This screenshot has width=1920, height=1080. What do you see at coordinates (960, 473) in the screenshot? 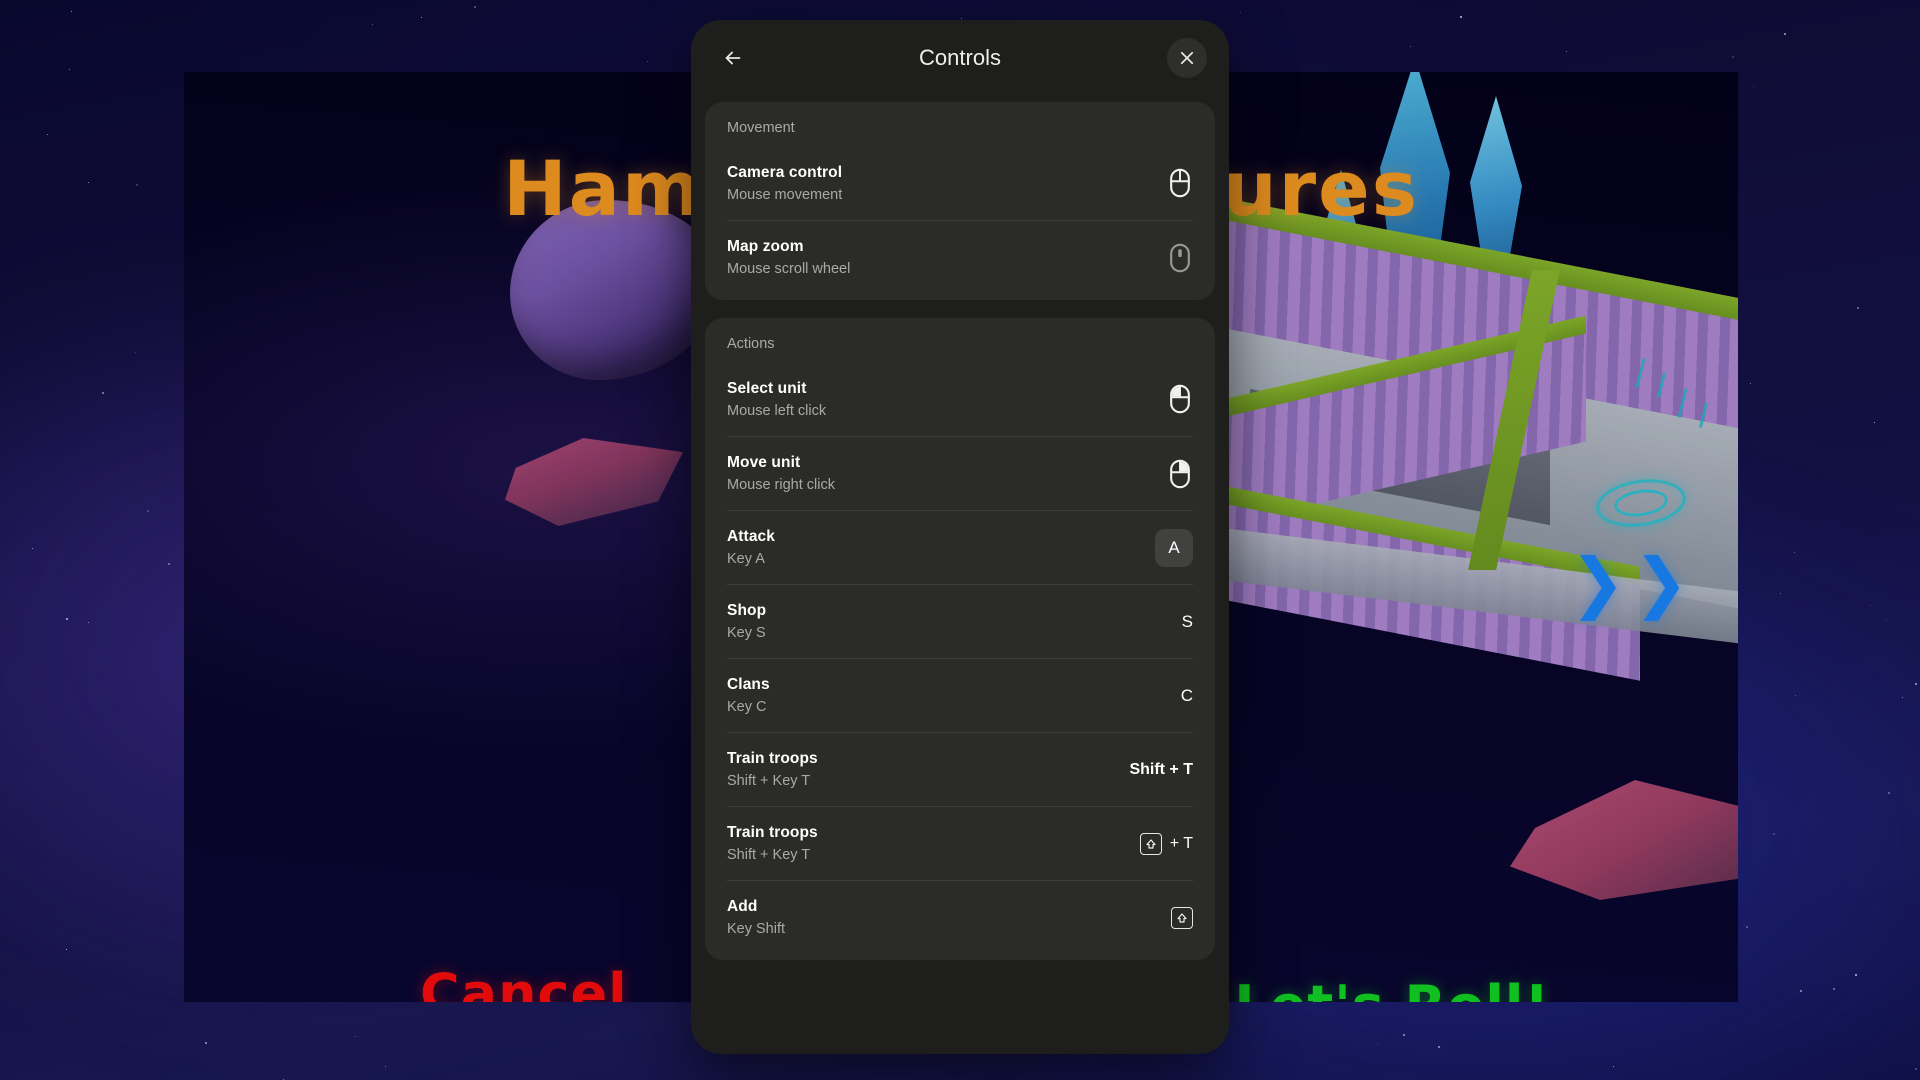
I see `control-row: Move unit Mouse right click` at bounding box center [960, 473].